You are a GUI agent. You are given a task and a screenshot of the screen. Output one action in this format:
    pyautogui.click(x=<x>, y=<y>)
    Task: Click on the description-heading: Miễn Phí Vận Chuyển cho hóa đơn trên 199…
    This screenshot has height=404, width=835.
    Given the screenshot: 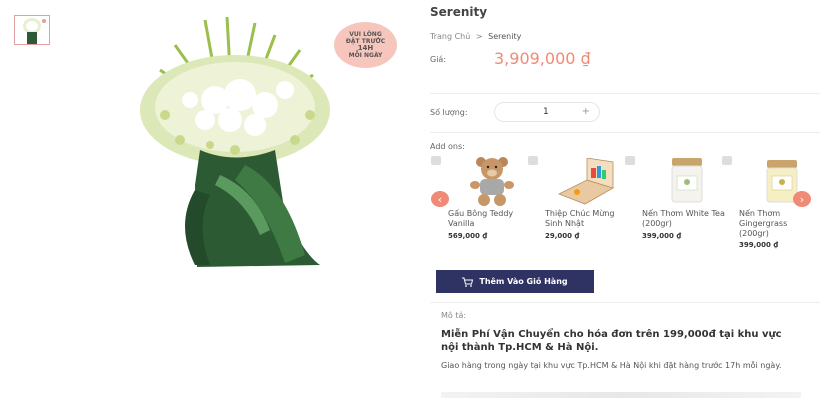 What is the action you would take?
    pyautogui.click(x=611, y=341)
    